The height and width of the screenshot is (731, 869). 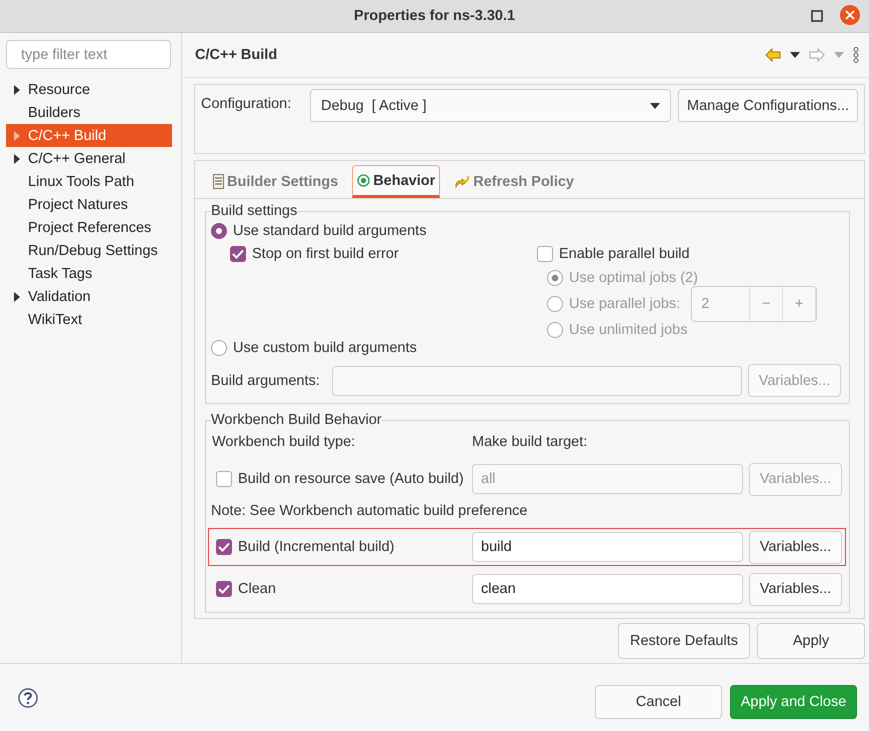 I want to click on checkbox-label: Clean, so click(x=257, y=589).